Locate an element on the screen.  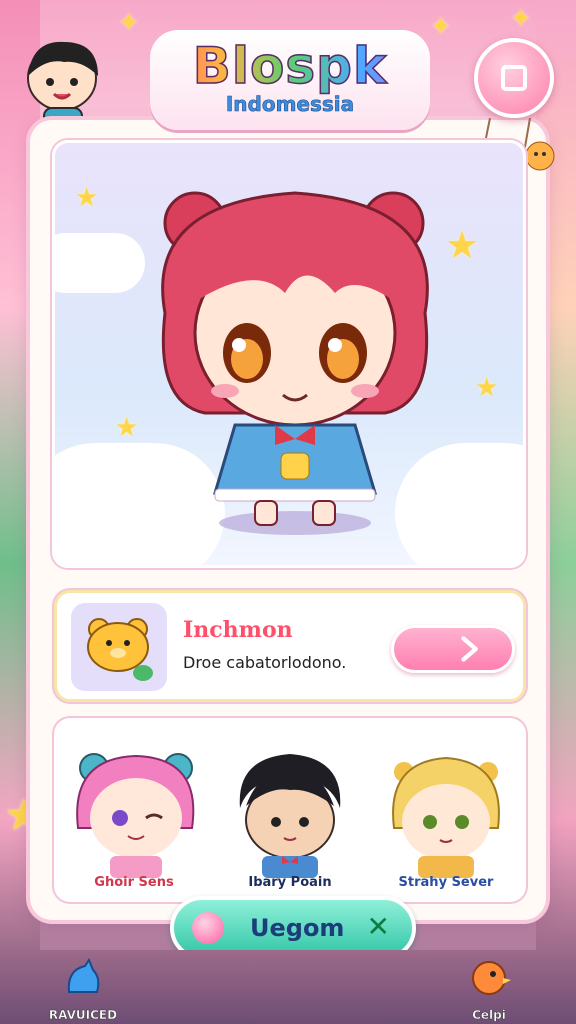
featured-title: Inchmon is located at coordinates (238, 630).